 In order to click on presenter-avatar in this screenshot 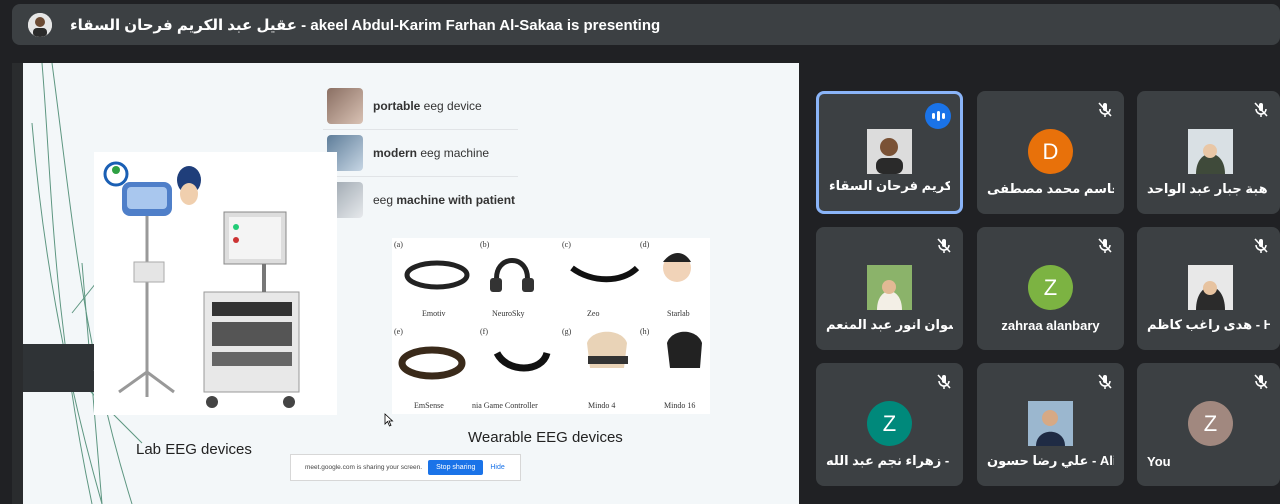, I will do `click(40, 24)`.